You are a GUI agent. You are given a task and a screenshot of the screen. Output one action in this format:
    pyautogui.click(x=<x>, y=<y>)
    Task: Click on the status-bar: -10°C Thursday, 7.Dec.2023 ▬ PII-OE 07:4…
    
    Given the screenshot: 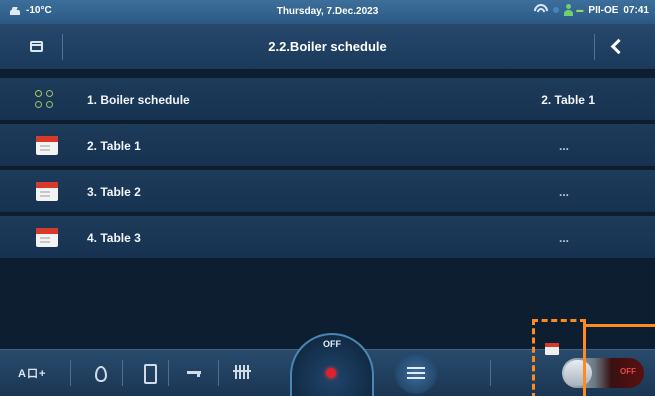 What is the action you would take?
    pyautogui.click(x=327, y=12)
    